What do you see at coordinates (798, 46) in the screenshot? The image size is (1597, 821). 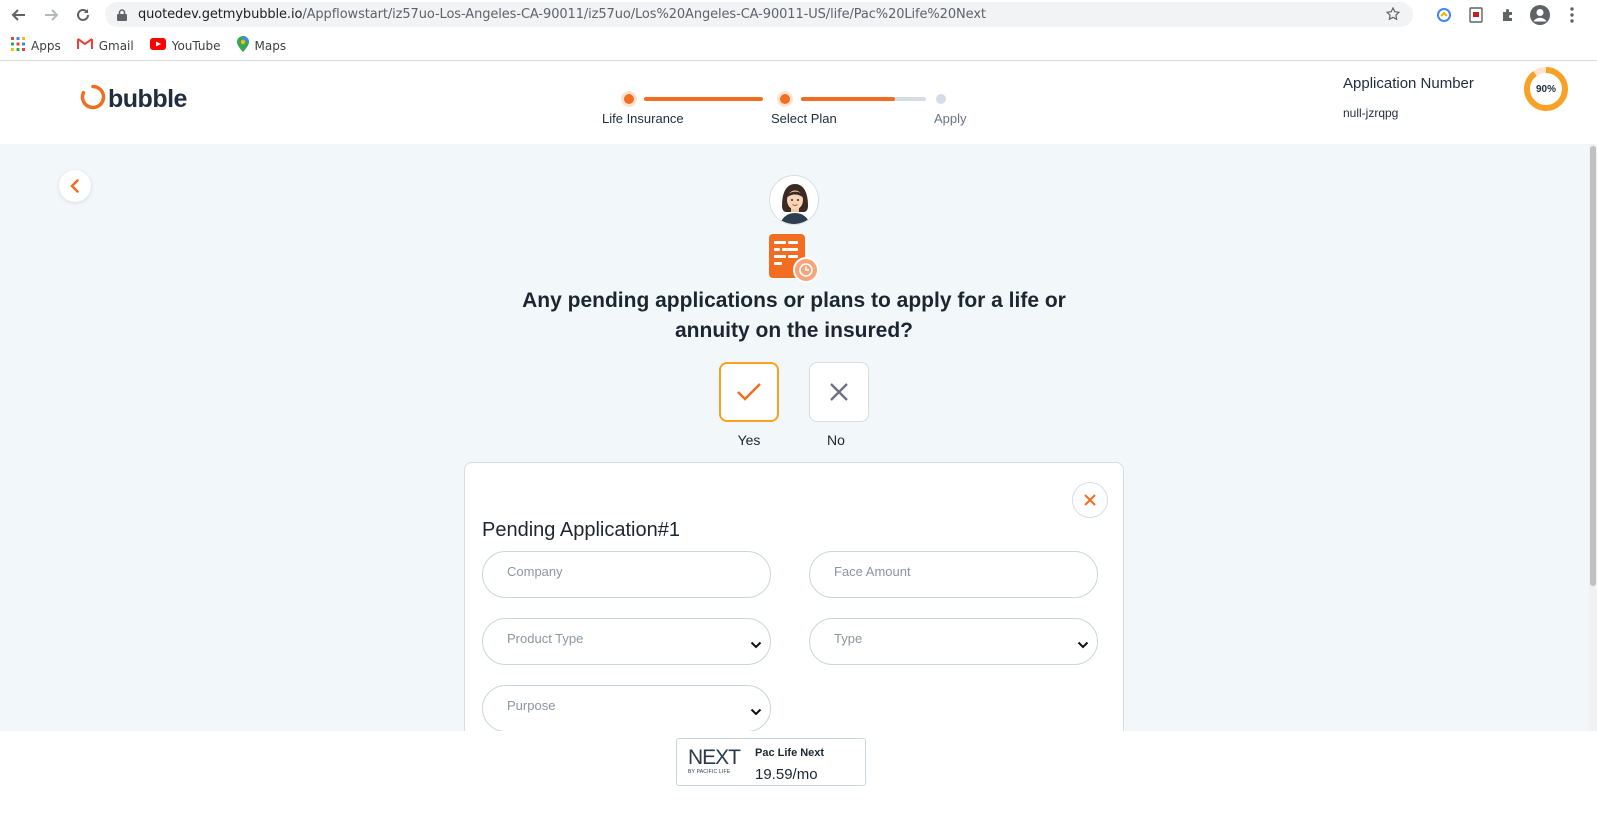 I see `bookmarks-bar: Apps Gmail YouTube Maps` at bounding box center [798, 46].